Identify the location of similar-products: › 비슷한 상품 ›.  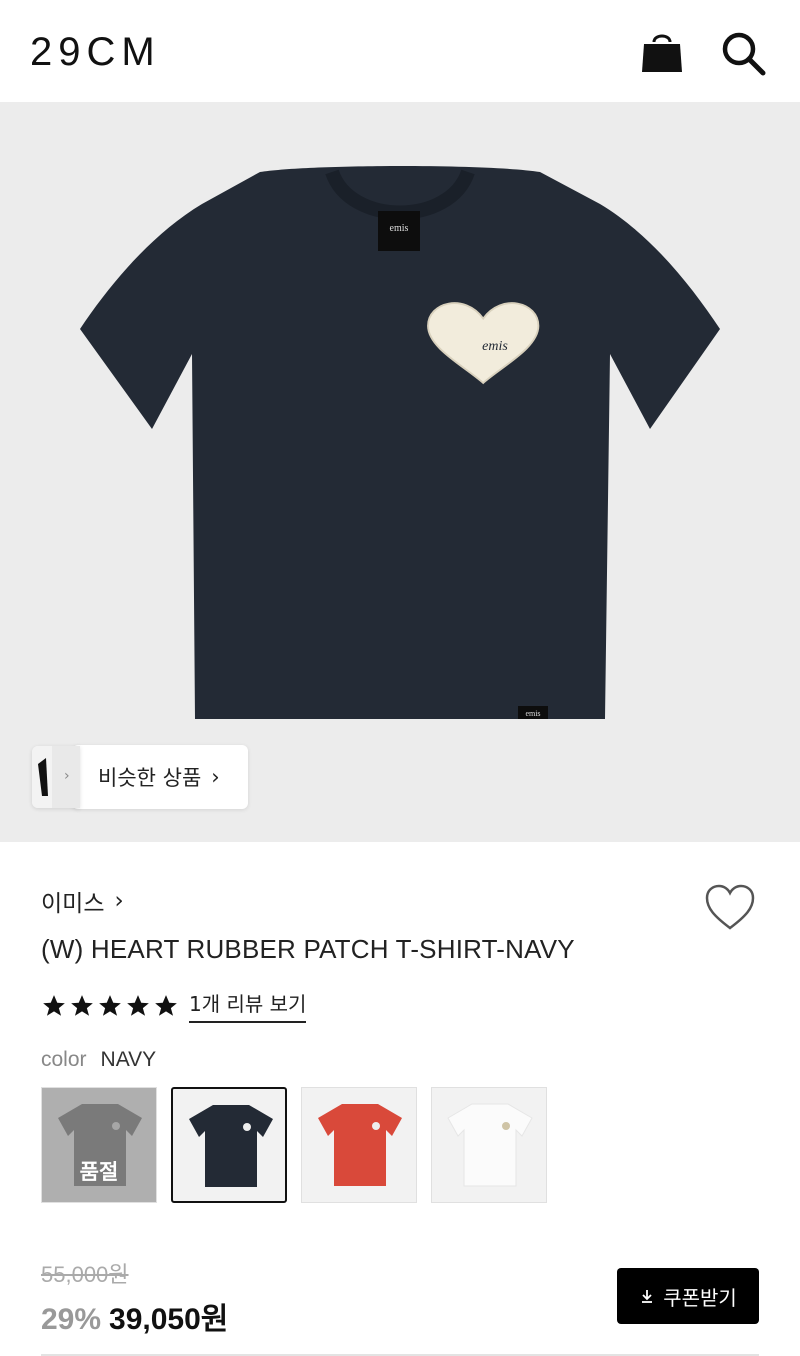
(140, 777).